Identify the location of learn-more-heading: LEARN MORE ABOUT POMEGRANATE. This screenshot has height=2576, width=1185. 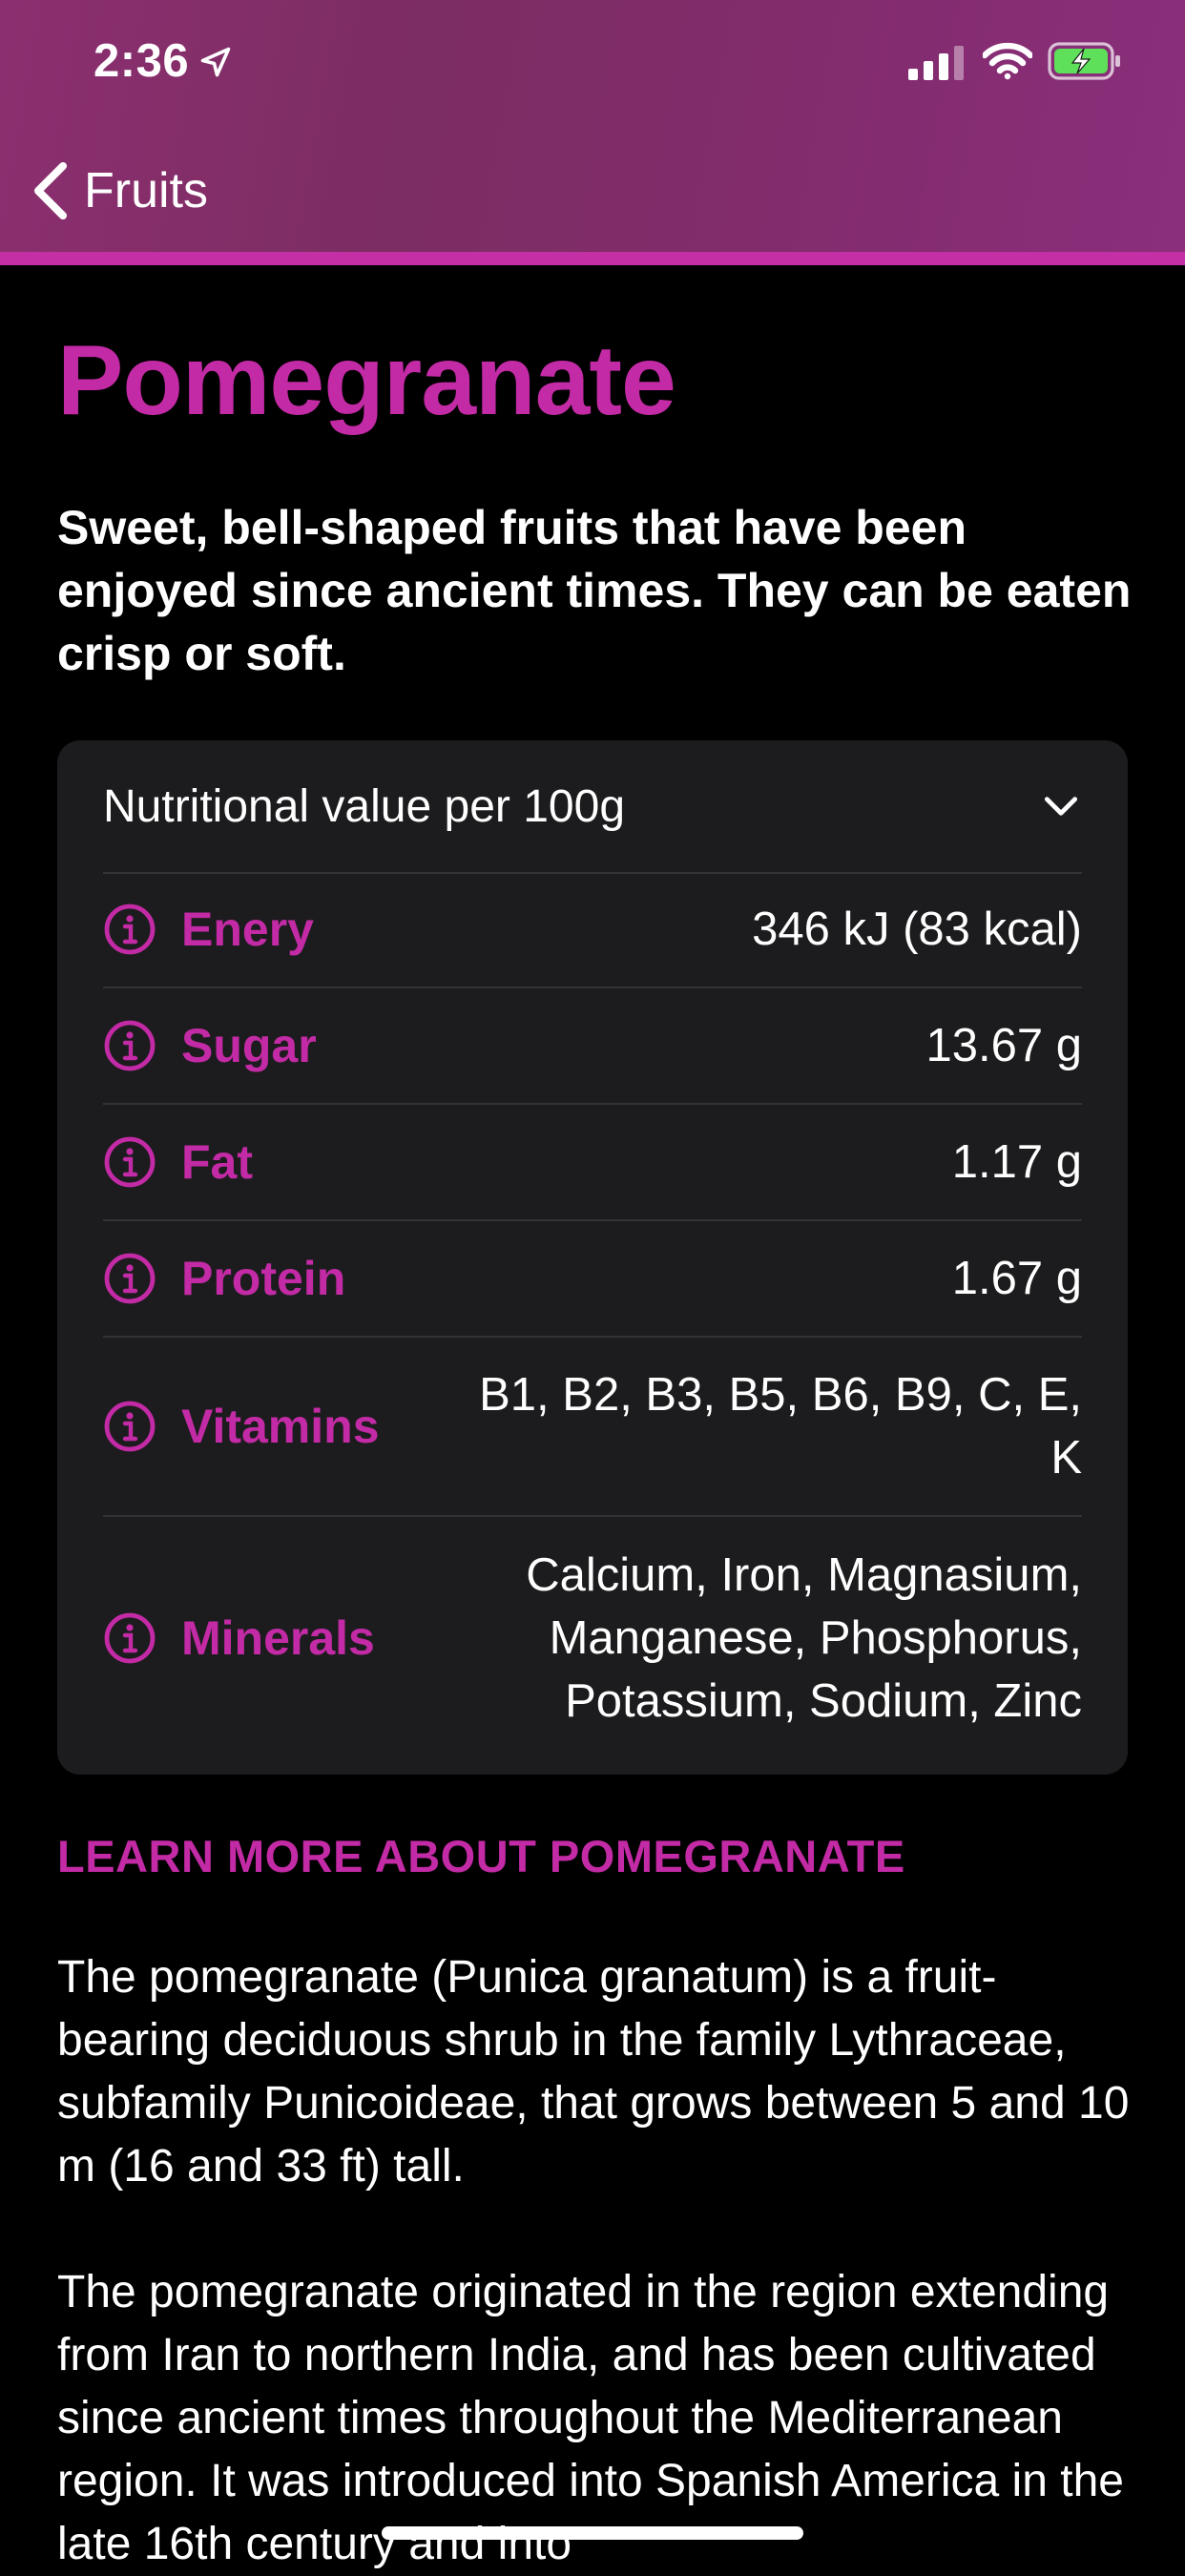
(481, 1856).